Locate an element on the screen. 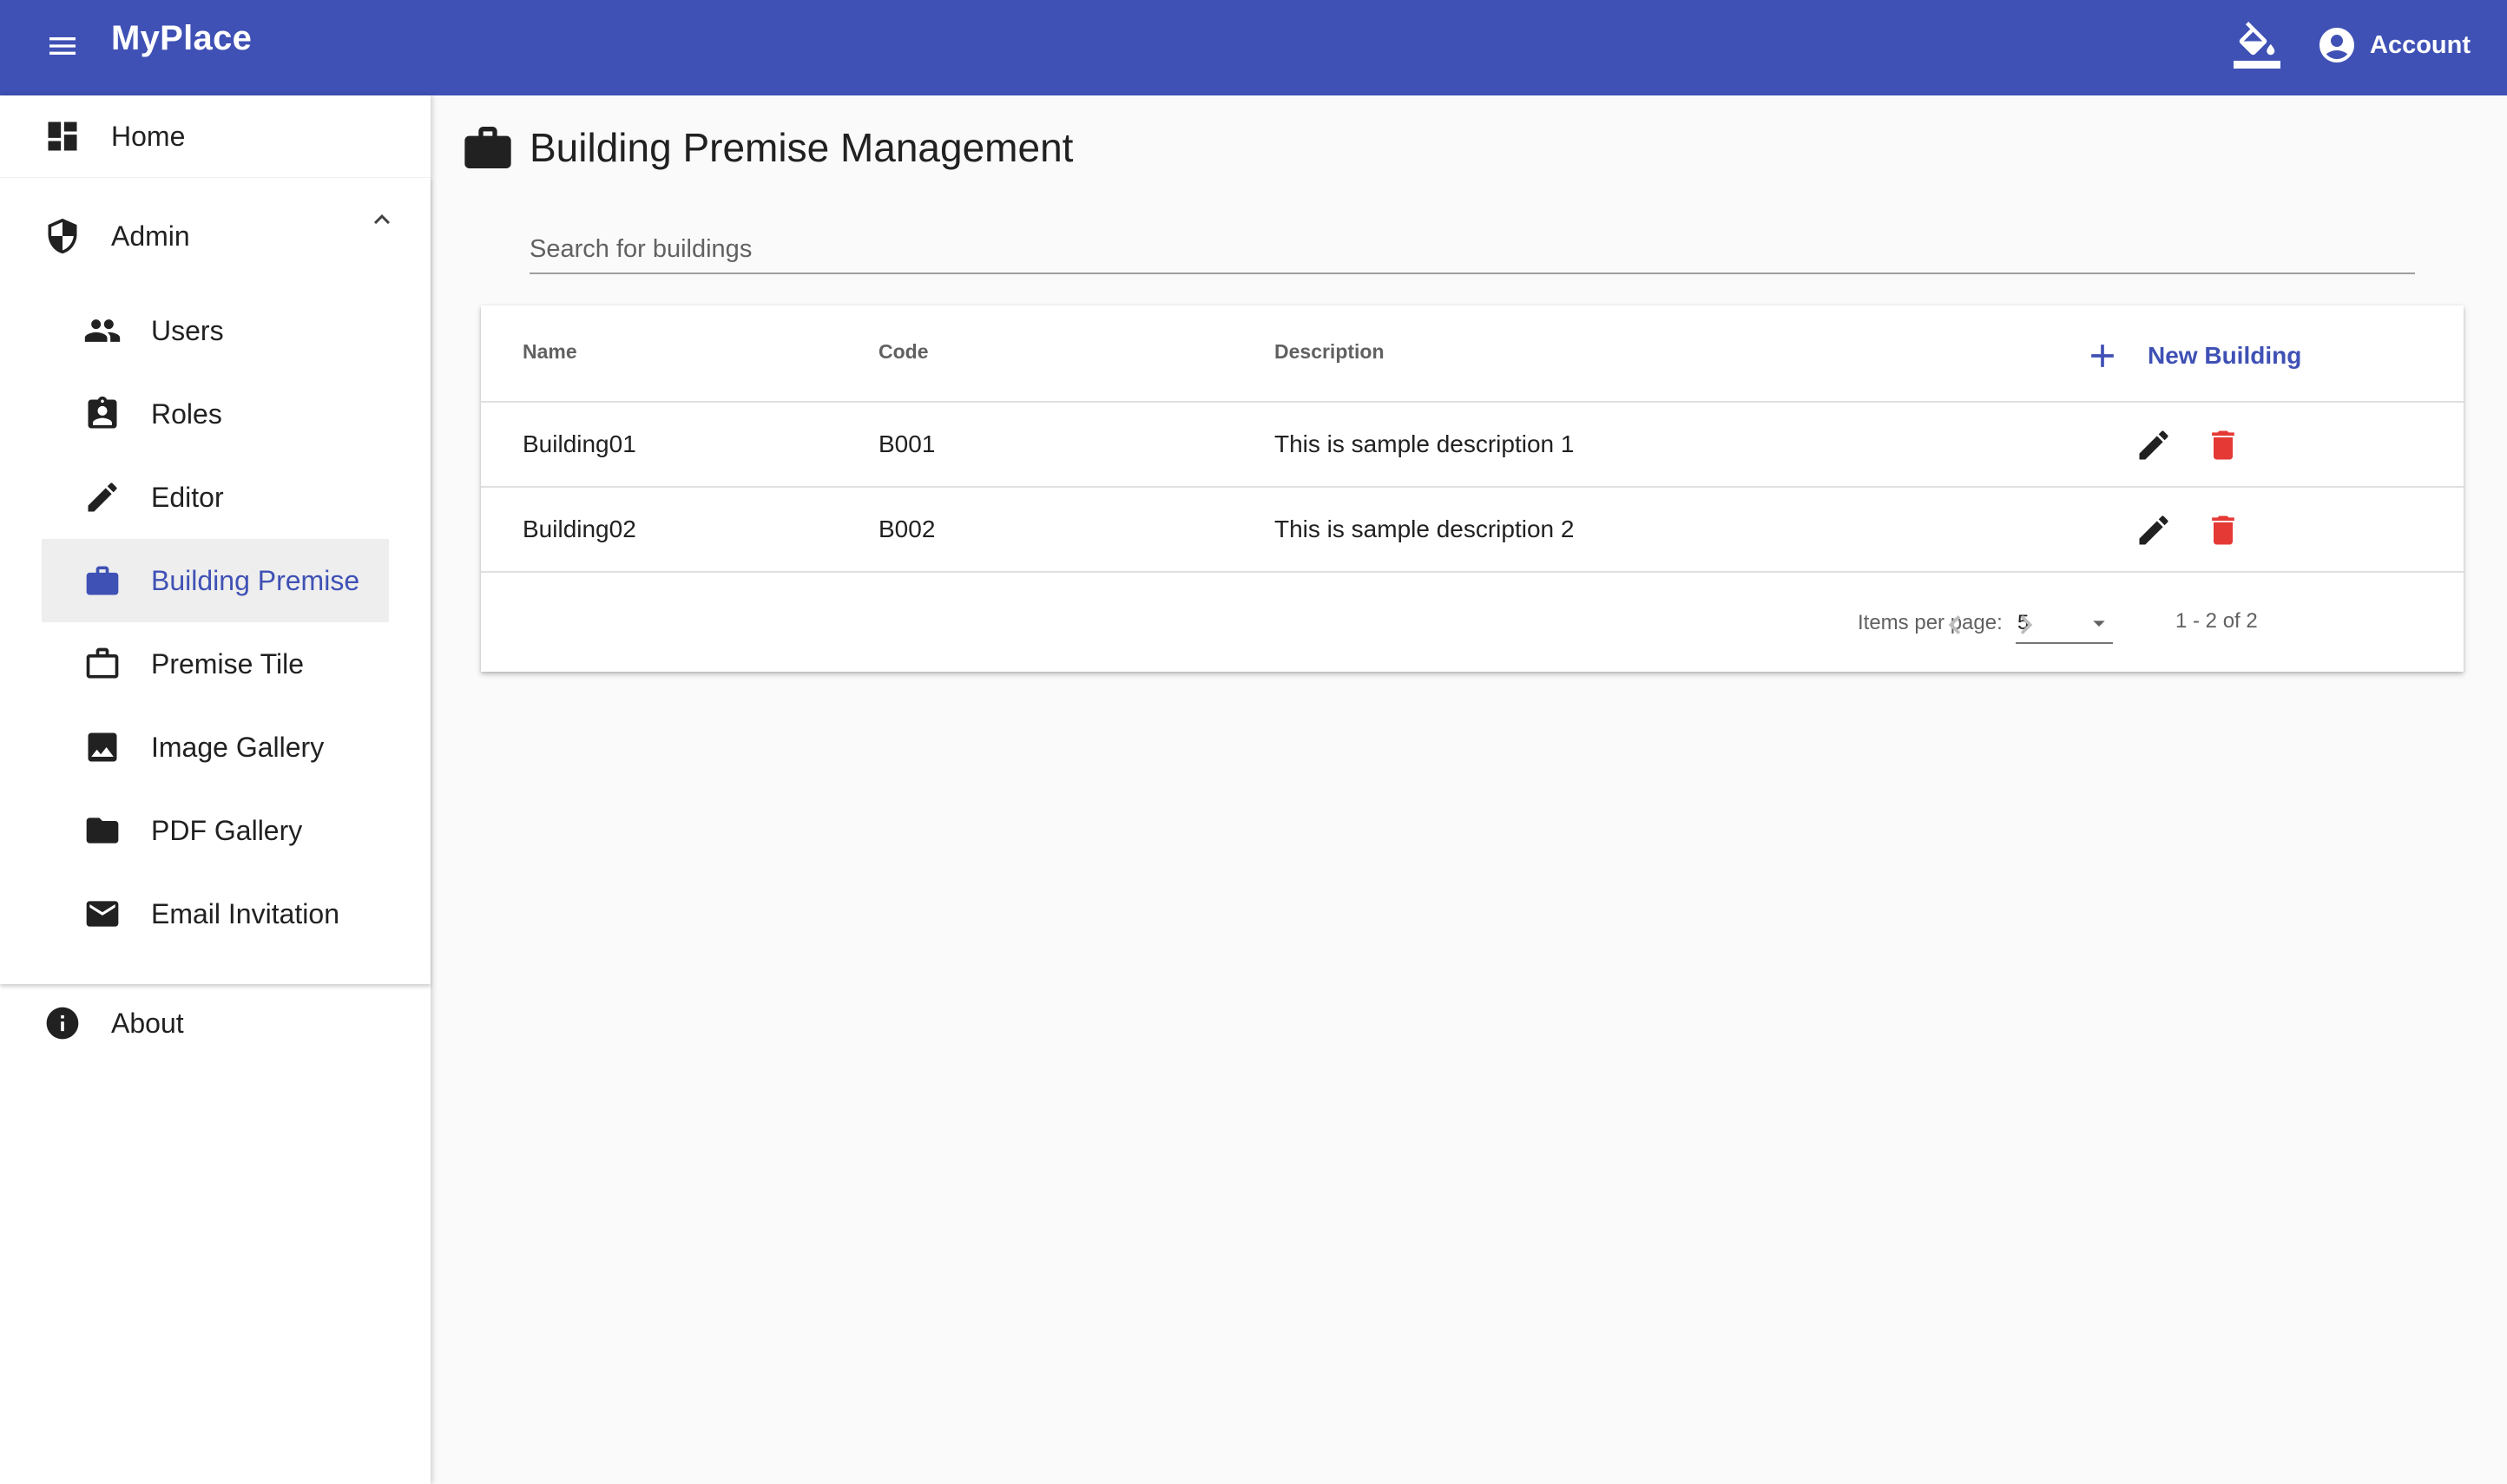  sidebar-item-users: Users is located at coordinates (215, 330).